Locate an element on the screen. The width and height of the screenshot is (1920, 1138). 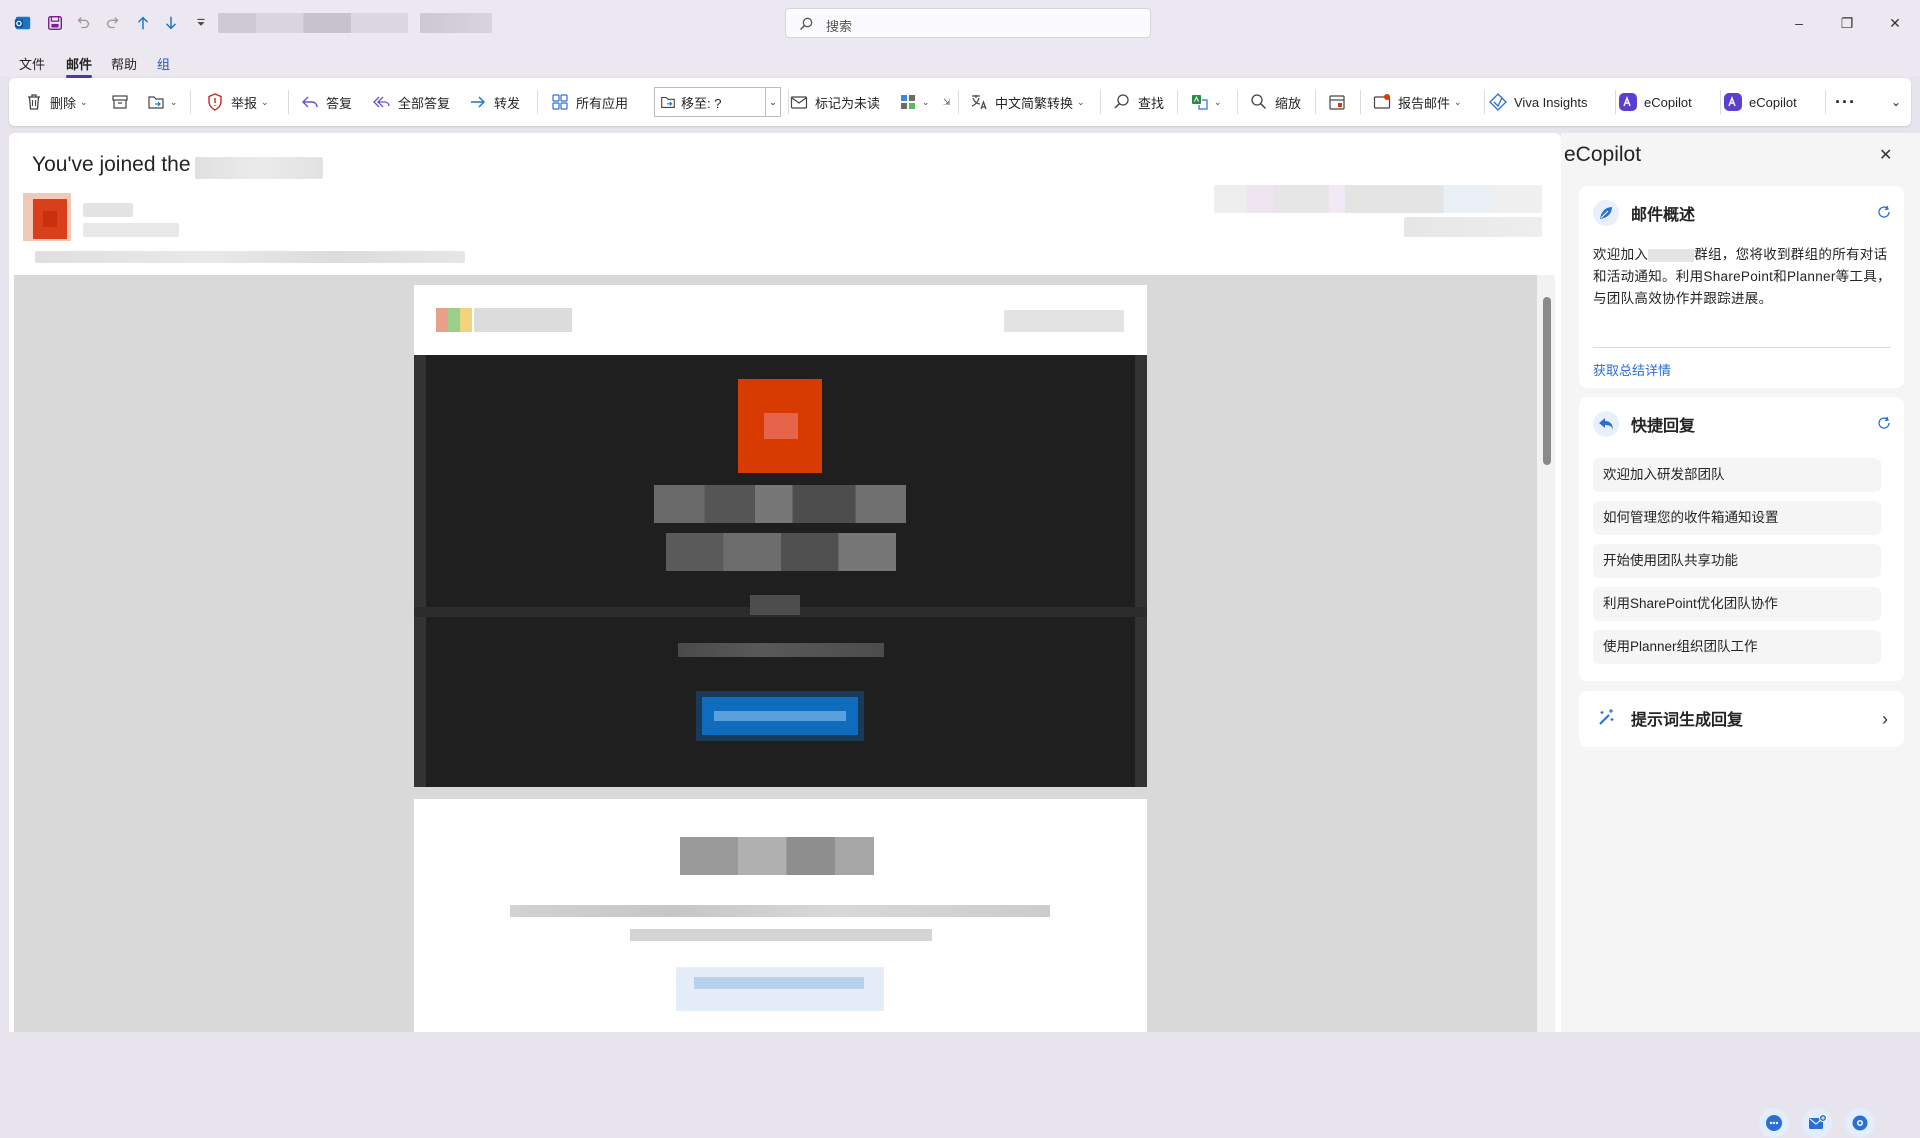
forward-label: 转发 is located at coordinates (507, 103).